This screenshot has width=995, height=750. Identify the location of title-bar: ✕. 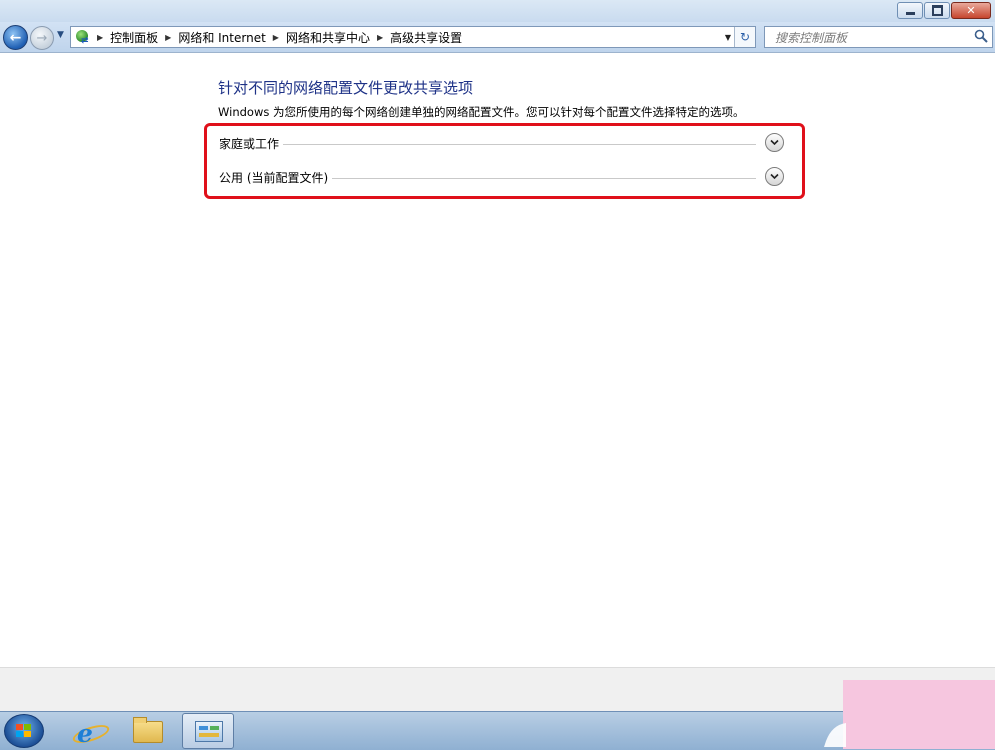
(497, 11).